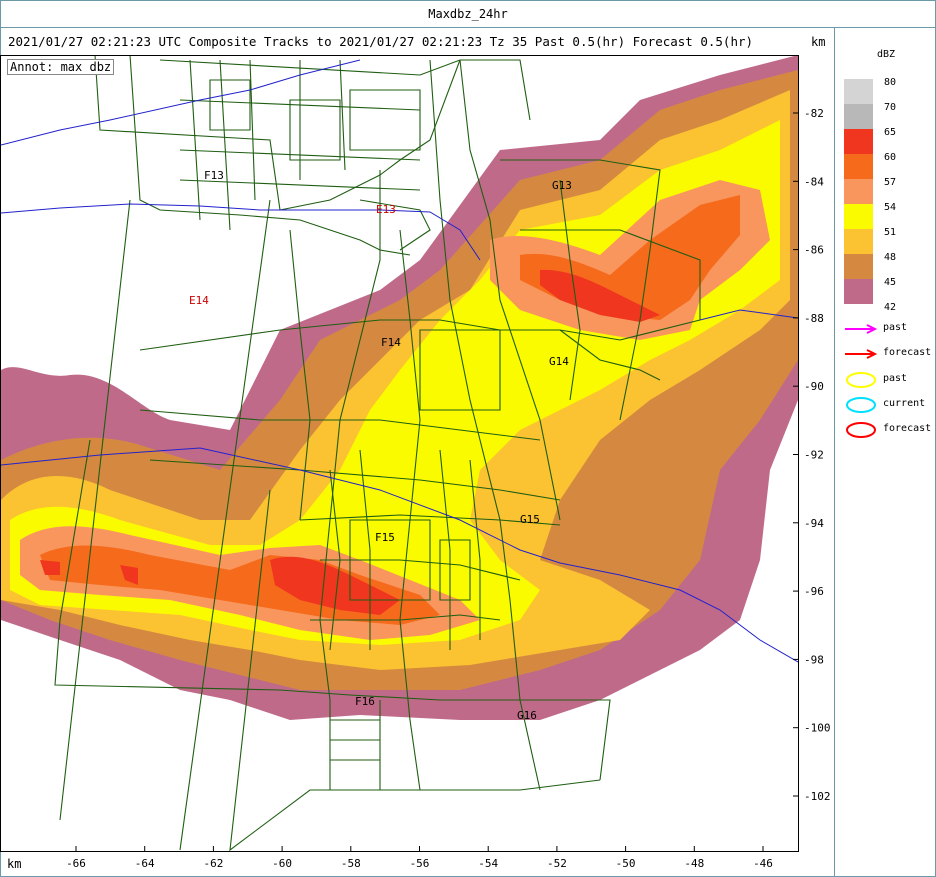  I want to click on legend-symbols, so click(861, 381).